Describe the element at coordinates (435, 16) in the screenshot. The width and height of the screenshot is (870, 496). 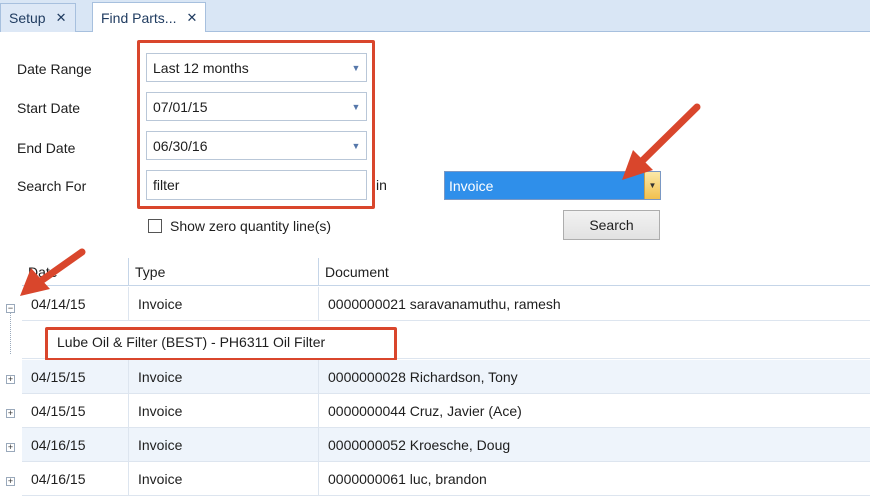
I see `tab-strip: Setup ✕ Find Parts... ✕` at that location.